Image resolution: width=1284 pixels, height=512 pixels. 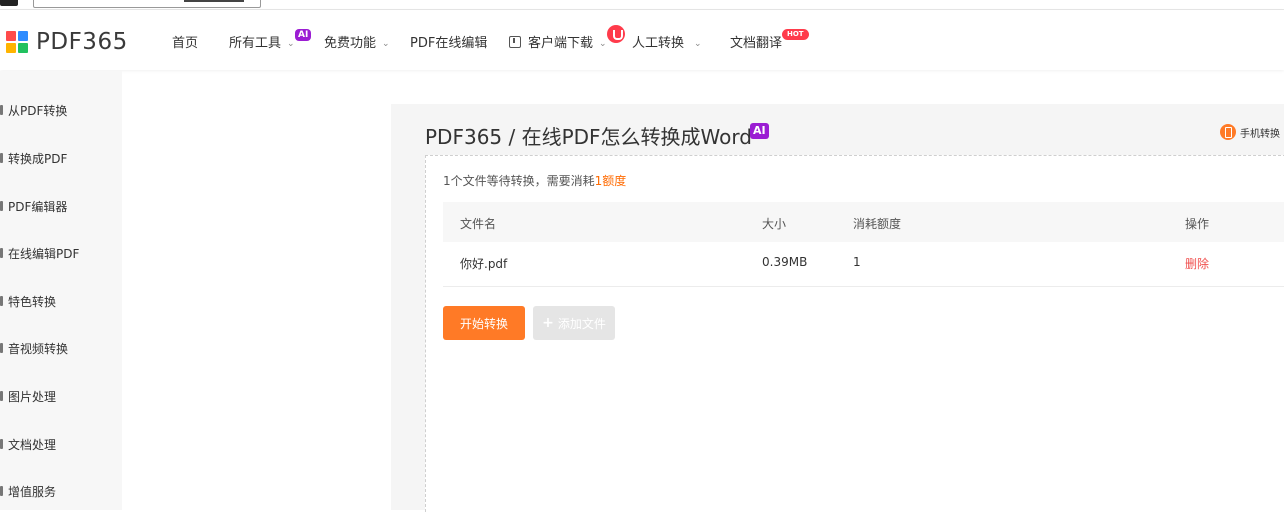 What do you see at coordinates (38, 207) in the screenshot?
I see `sidebar-item-label: PDF编辑器` at bounding box center [38, 207].